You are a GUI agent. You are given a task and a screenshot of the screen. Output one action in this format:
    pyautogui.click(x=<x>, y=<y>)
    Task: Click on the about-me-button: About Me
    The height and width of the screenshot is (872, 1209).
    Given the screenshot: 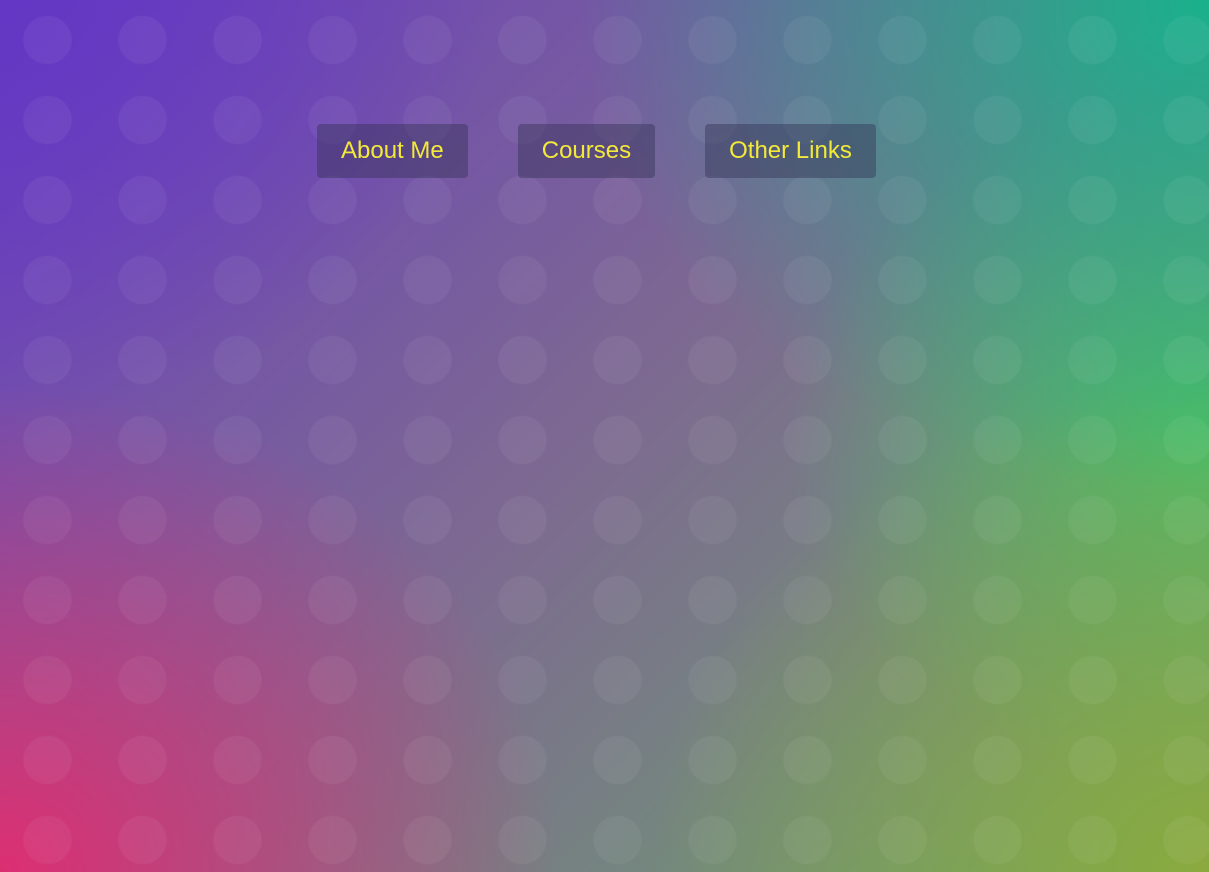 What is the action you would take?
    pyautogui.click(x=392, y=151)
    